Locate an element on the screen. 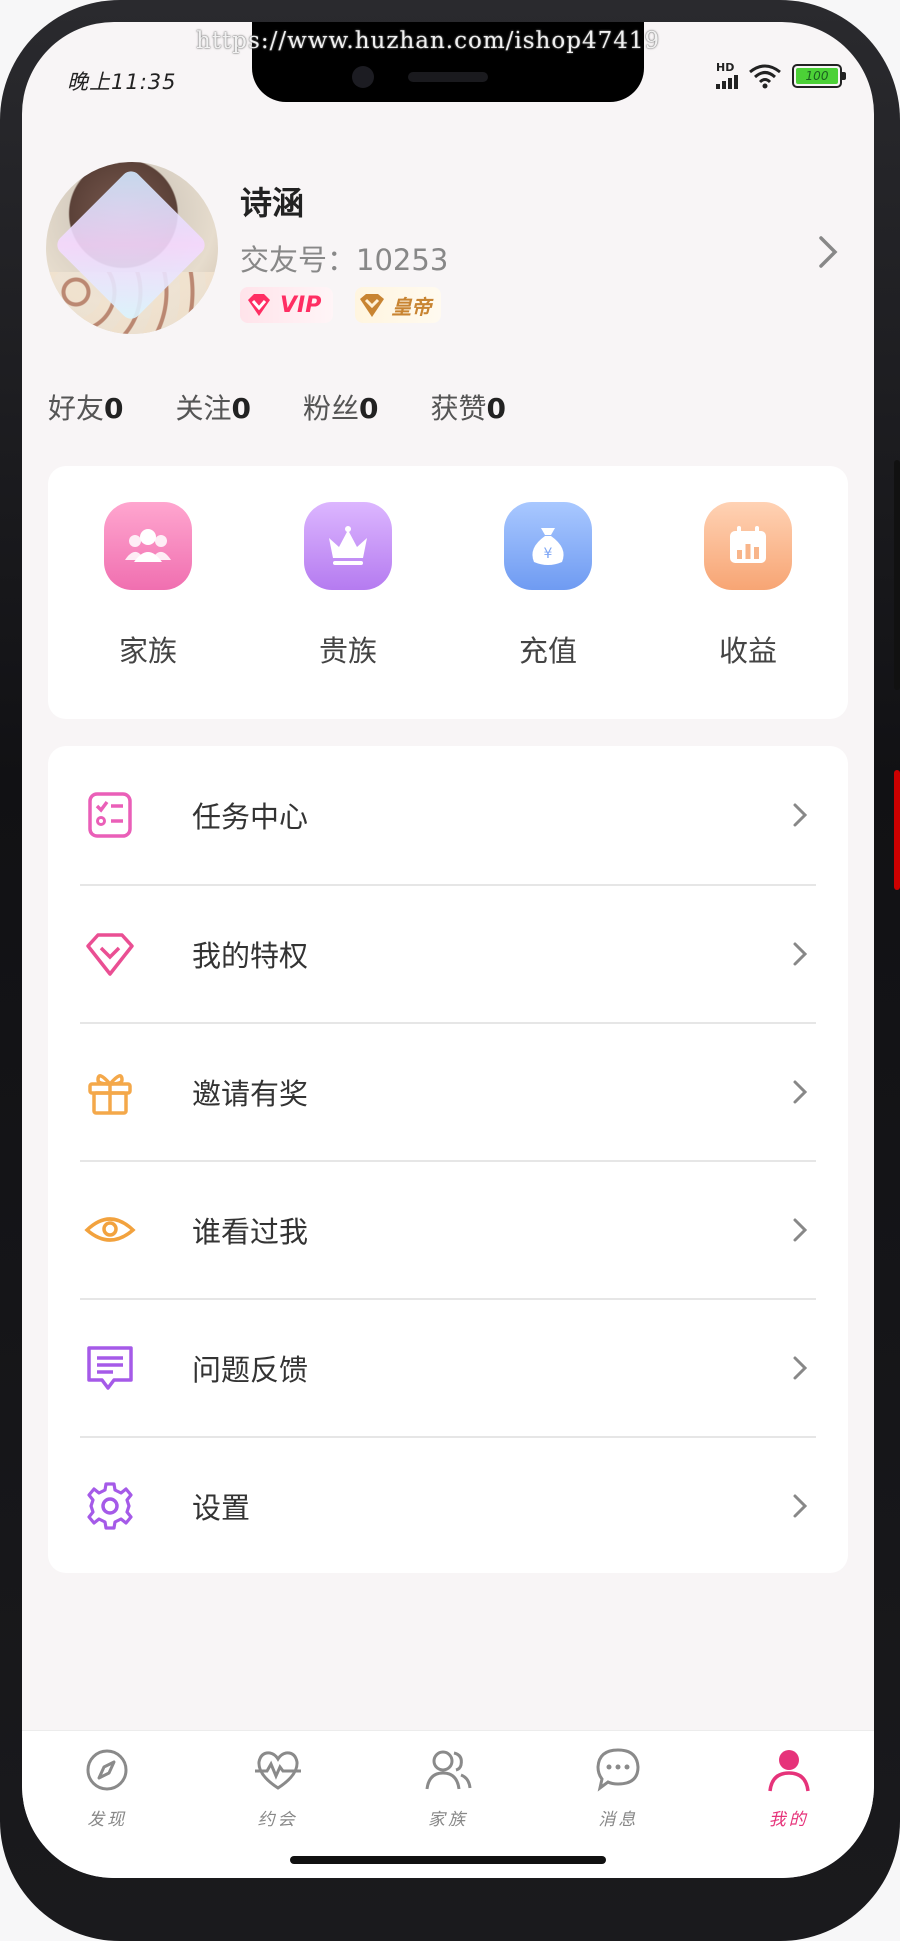 This screenshot has width=900, height=1941. tab-0: 发现 is located at coordinates (107, 1811).